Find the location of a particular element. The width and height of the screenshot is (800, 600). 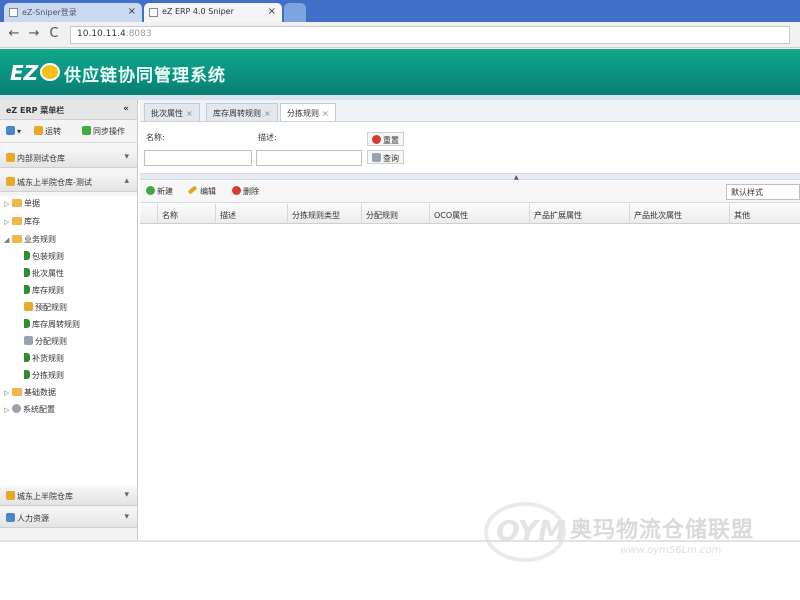

grid-col-checkbox is located at coordinates (149, 214).